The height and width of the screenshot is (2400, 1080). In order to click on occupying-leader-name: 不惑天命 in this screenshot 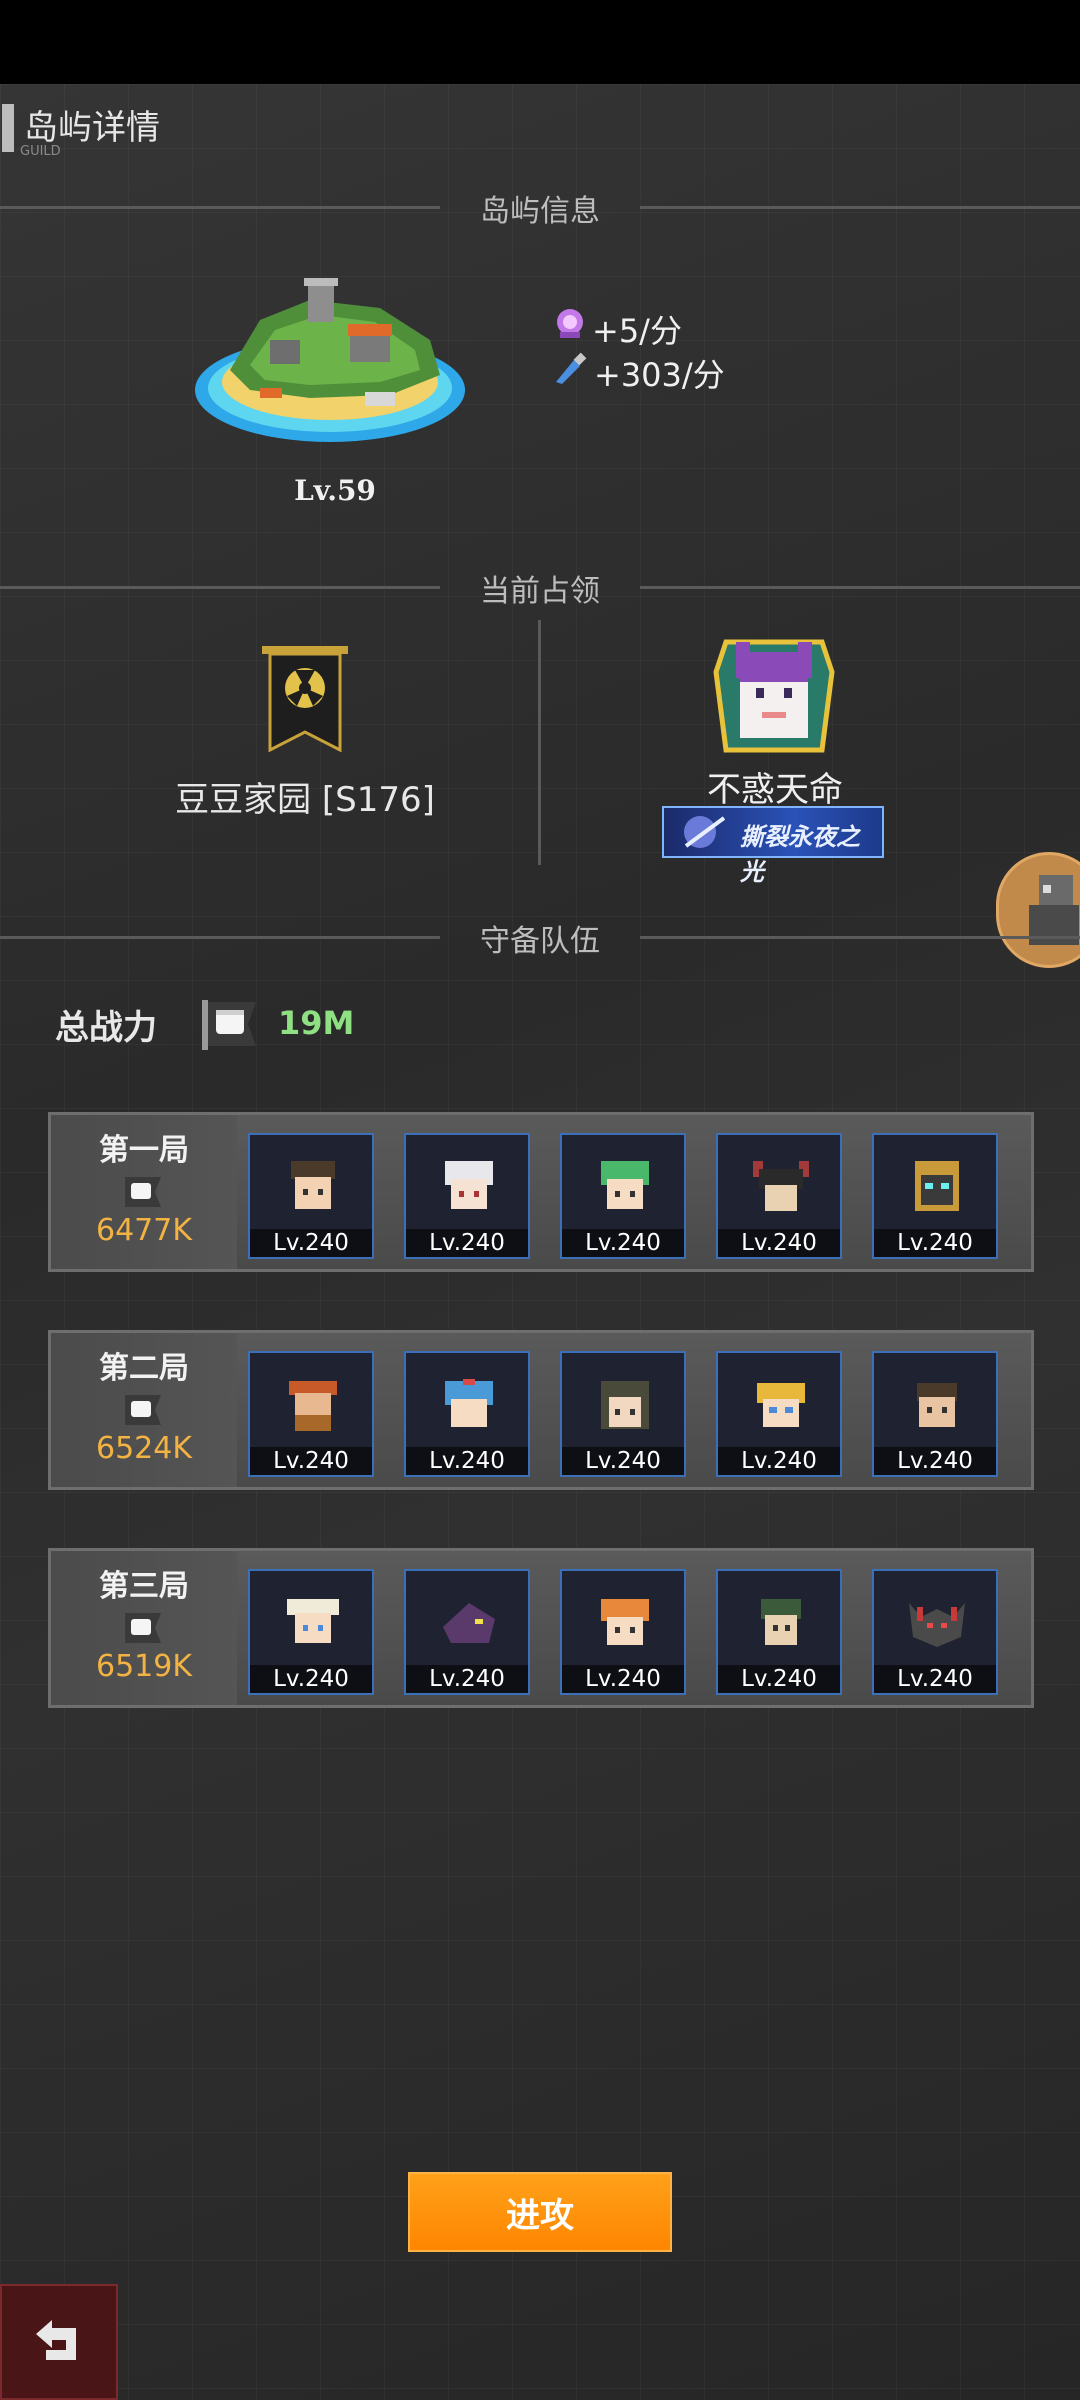, I will do `click(775, 790)`.